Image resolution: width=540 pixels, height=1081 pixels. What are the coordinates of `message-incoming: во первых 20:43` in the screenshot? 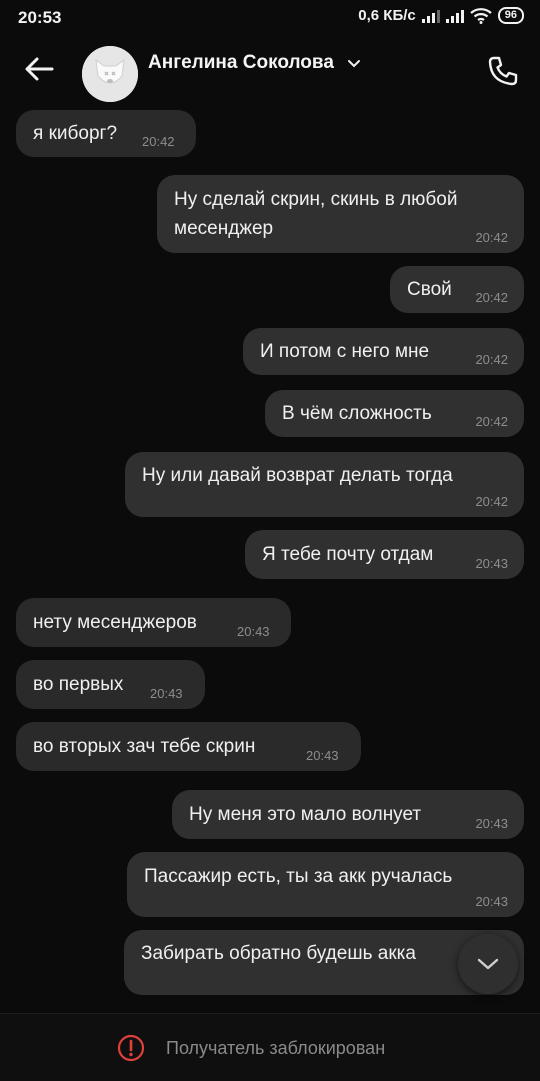 It's located at (110, 684).